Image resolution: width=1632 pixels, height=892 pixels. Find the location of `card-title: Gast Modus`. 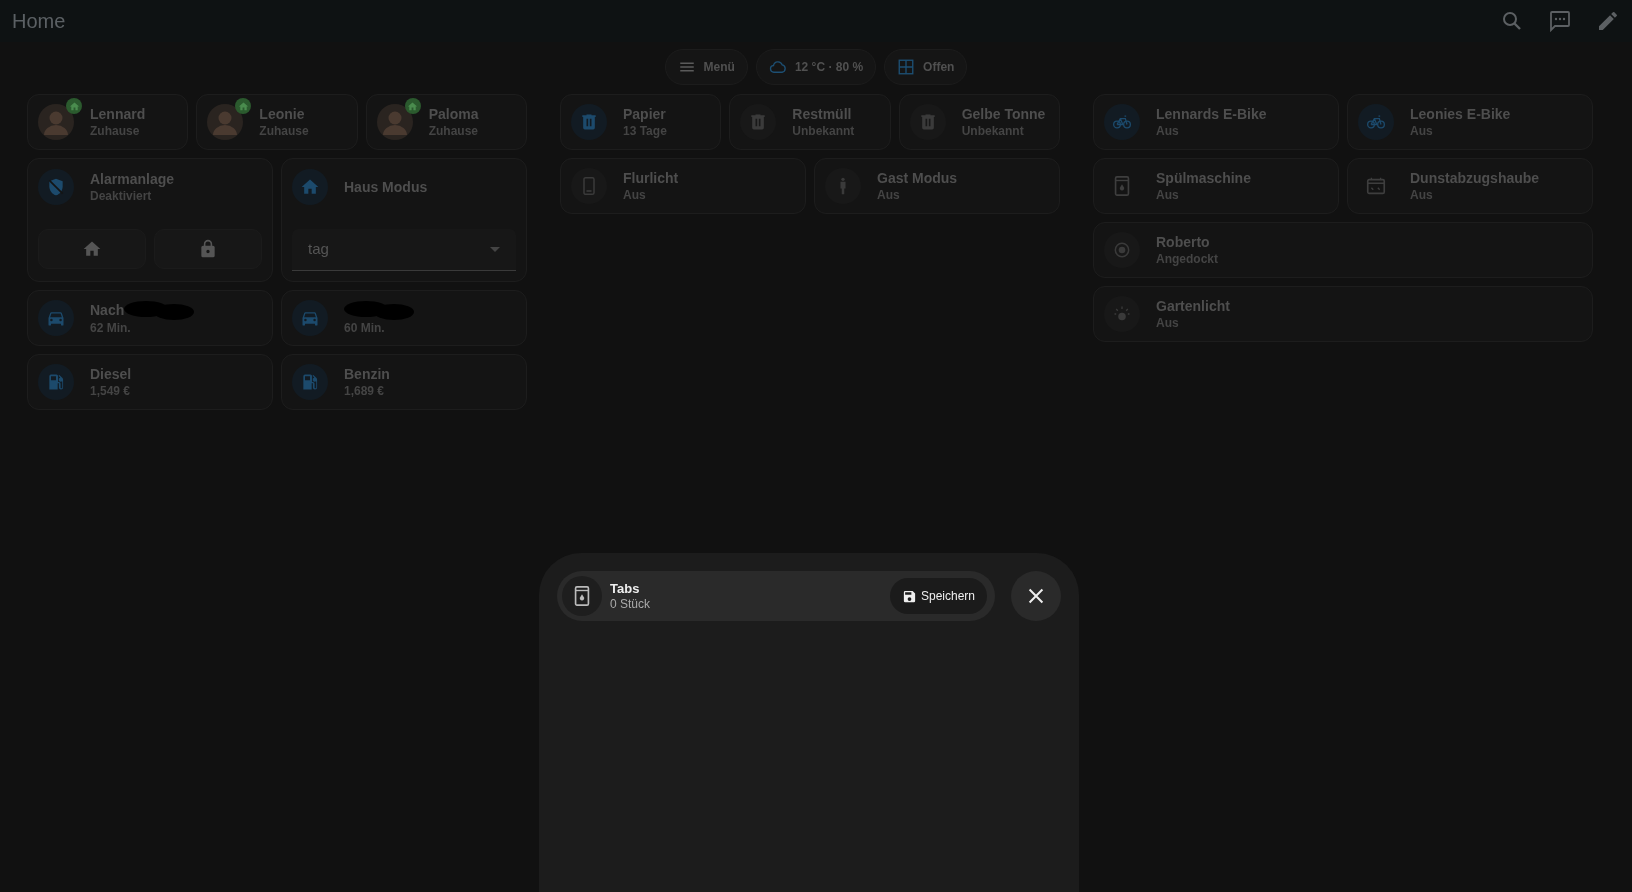

card-title: Gast Modus is located at coordinates (917, 178).